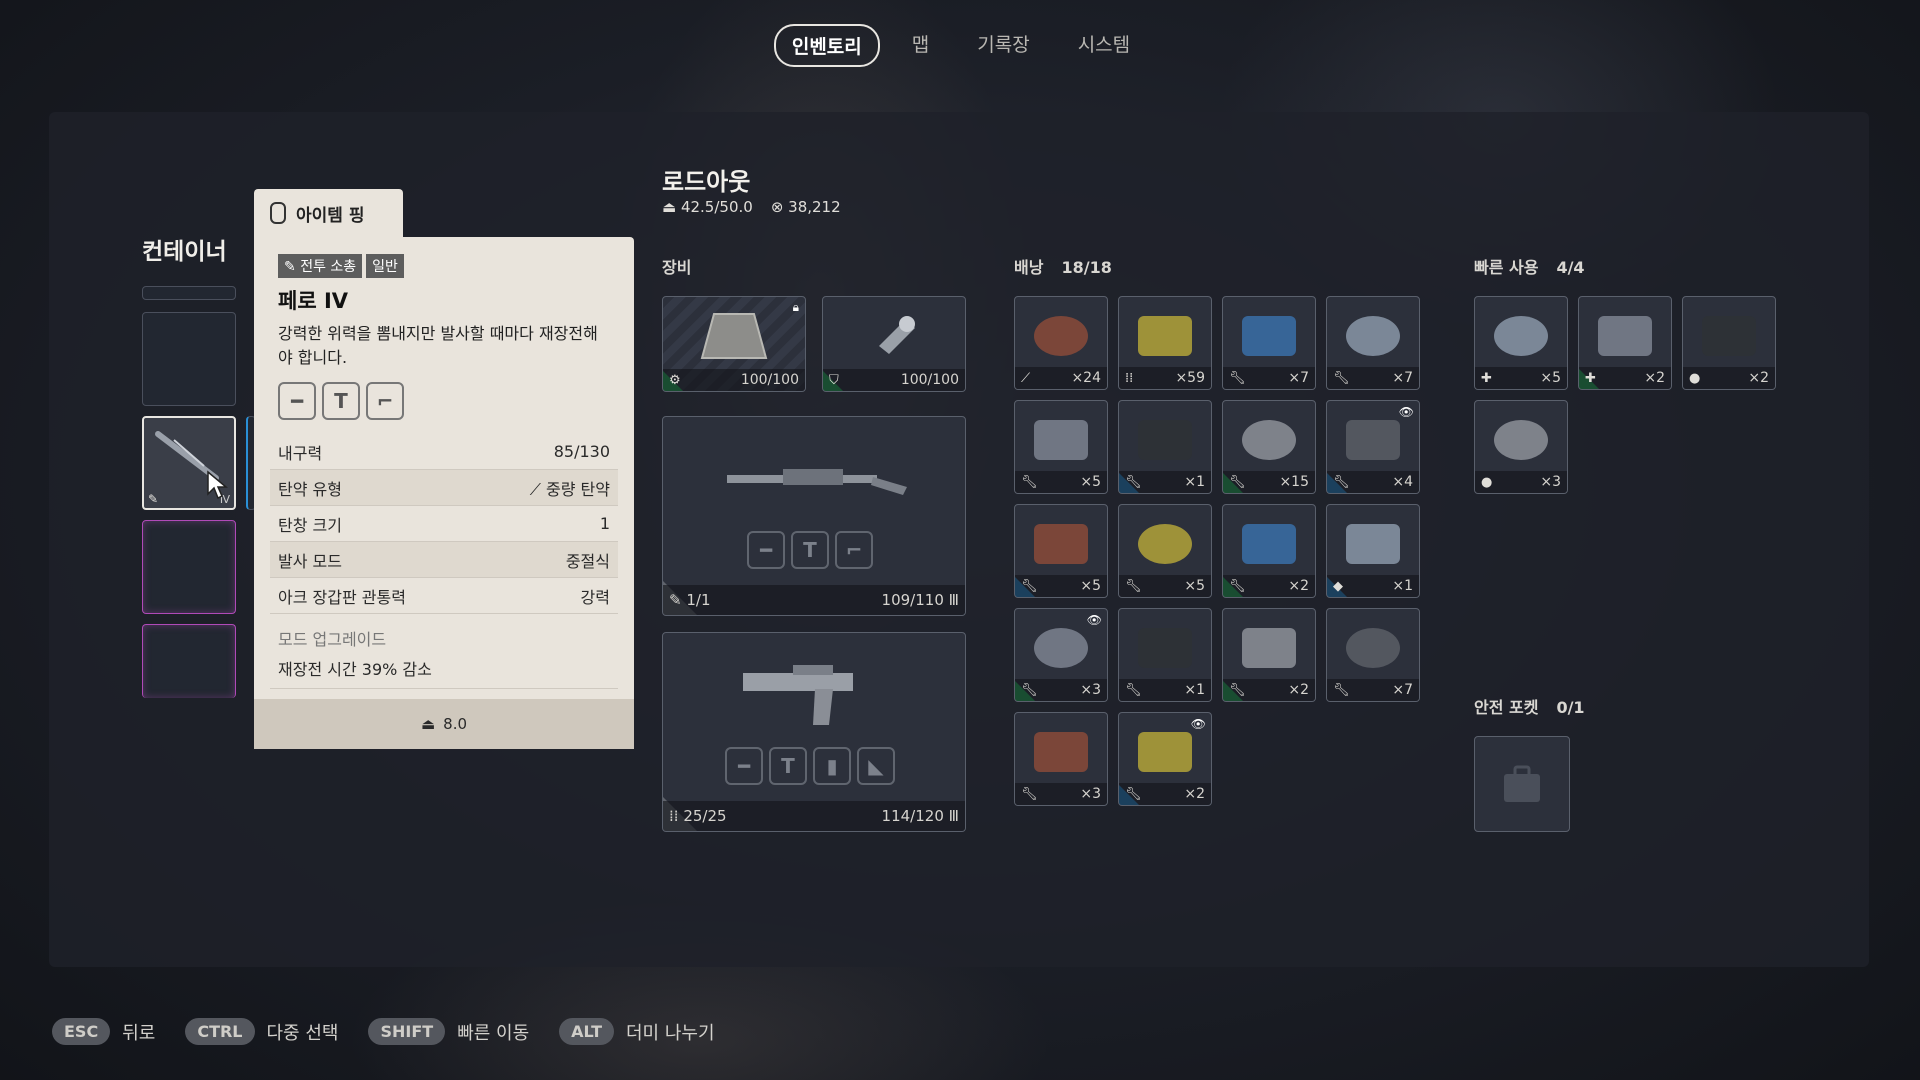 Image resolution: width=1920 pixels, height=1080 pixels. What do you see at coordinates (1129, 378) in the screenshot?
I see `ammo-light-icon: ⁞⁞` at bounding box center [1129, 378].